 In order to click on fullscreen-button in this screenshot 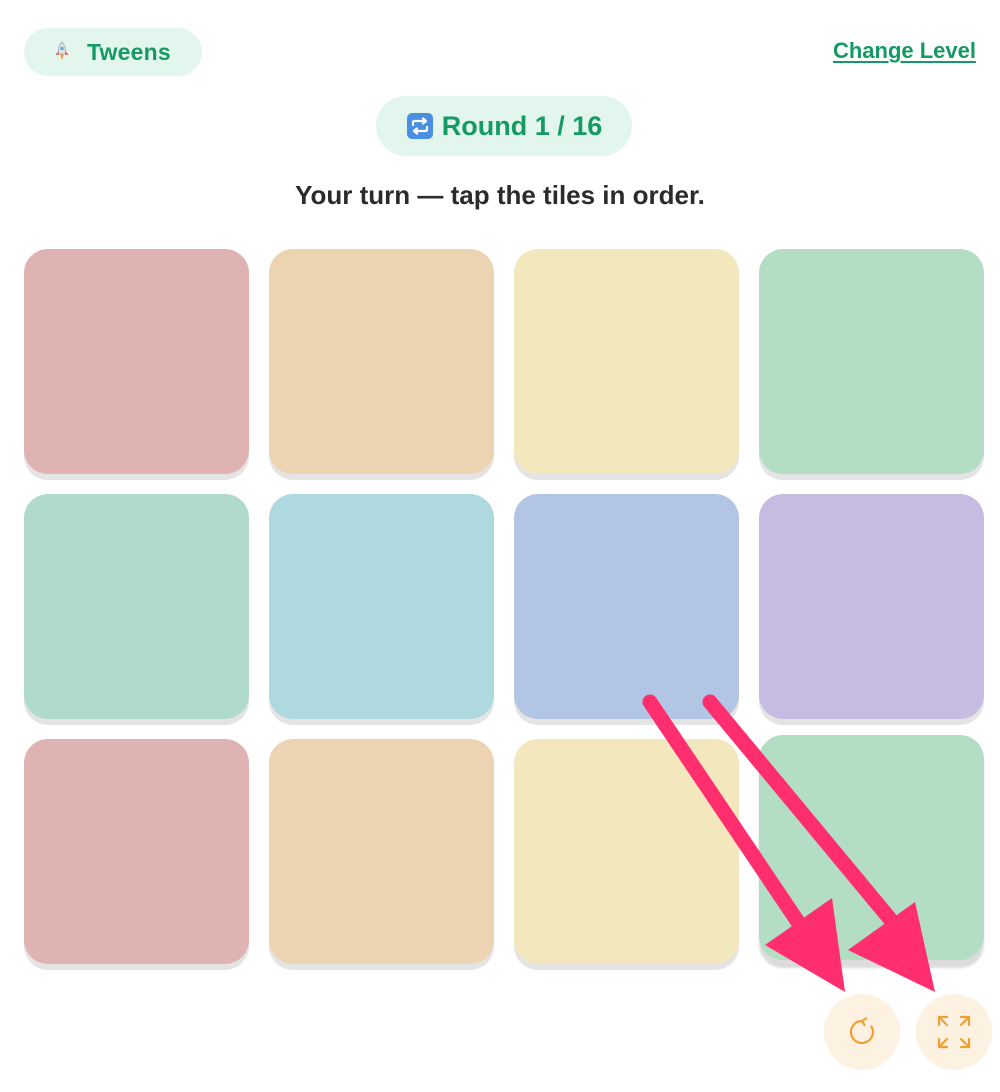, I will do `click(954, 1032)`.